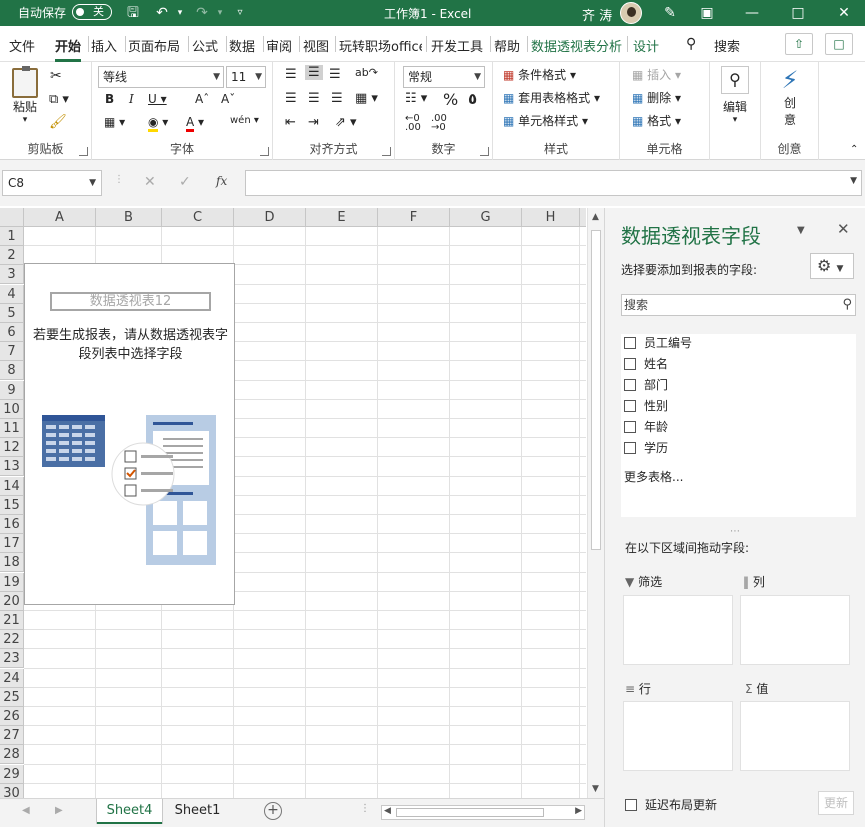 Image resolution: width=865 pixels, height=827 pixels. Describe the element at coordinates (12, 428) in the screenshot. I see `row-header: 11` at that location.